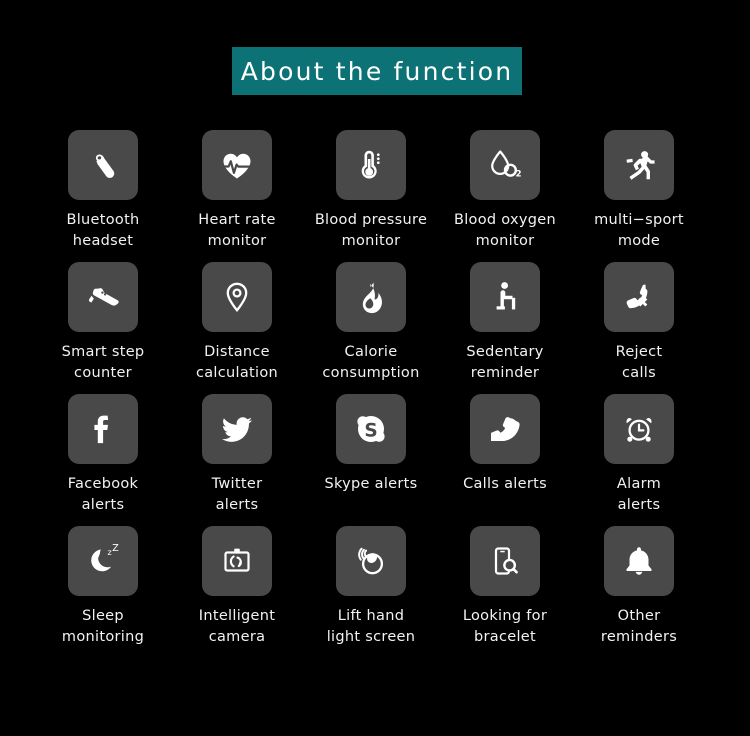 The width and height of the screenshot is (750, 736). What do you see at coordinates (639, 297) in the screenshot?
I see `reject-call-icon` at bounding box center [639, 297].